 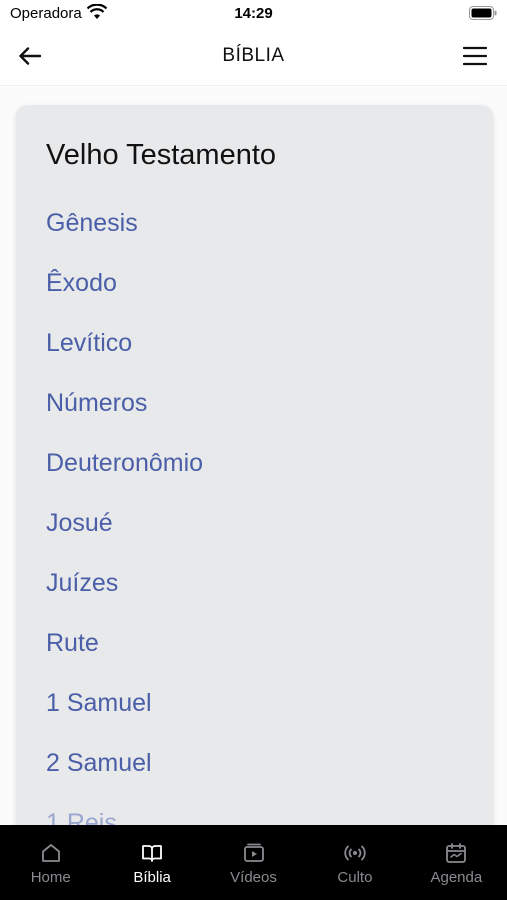 What do you see at coordinates (124, 595) in the screenshot?
I see `book-link-juizes: Juízes` at bounding box center [124, 595].